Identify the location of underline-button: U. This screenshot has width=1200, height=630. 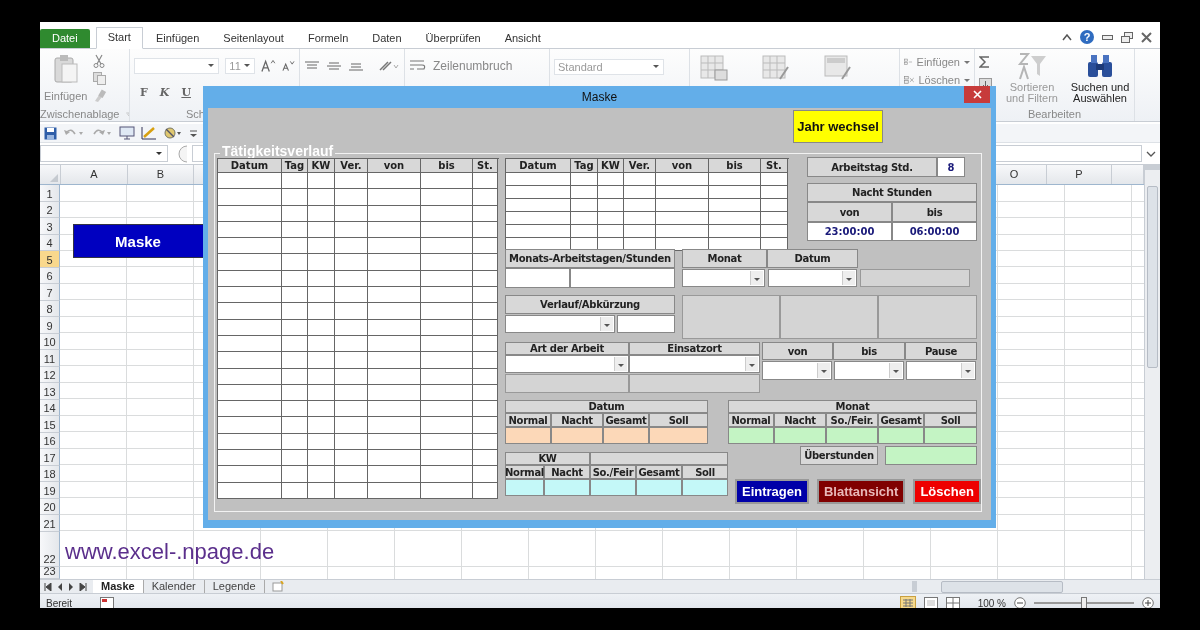
(186, 92).